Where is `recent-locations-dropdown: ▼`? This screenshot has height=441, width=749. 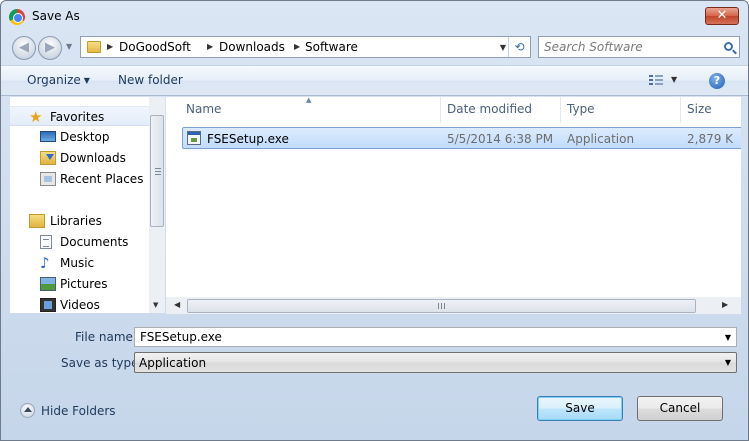 recent-locations-dropdown: ▼ is located at coordinates (69, 46).